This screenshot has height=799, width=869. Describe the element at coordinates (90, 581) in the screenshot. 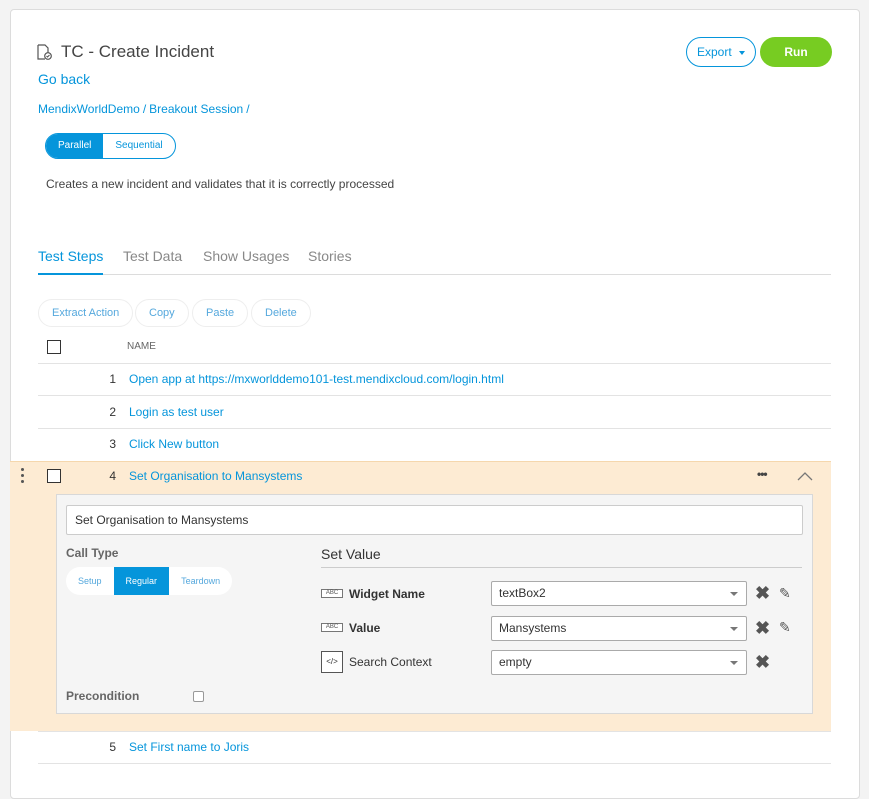

I see `call-type-setup: Setup` at that location.